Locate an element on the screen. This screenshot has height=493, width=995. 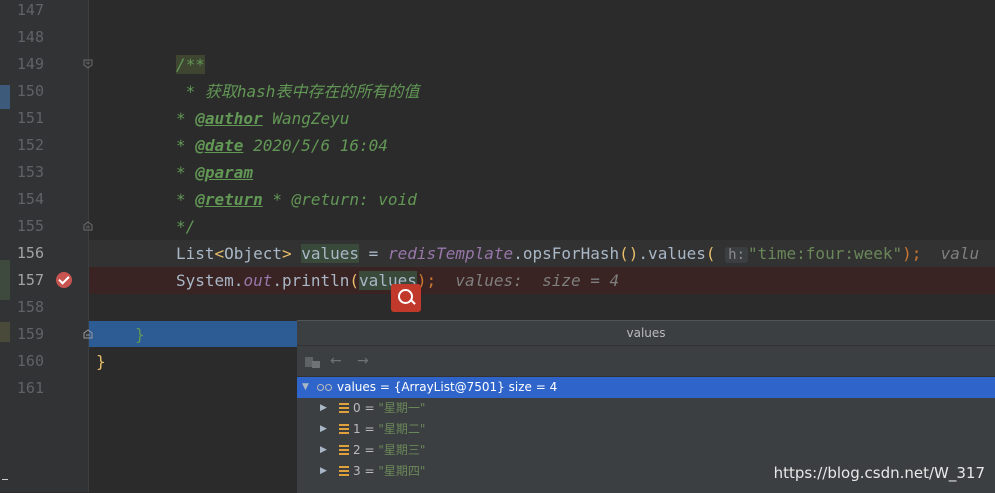
line-number: 150 is located at coordinates (30, 91).